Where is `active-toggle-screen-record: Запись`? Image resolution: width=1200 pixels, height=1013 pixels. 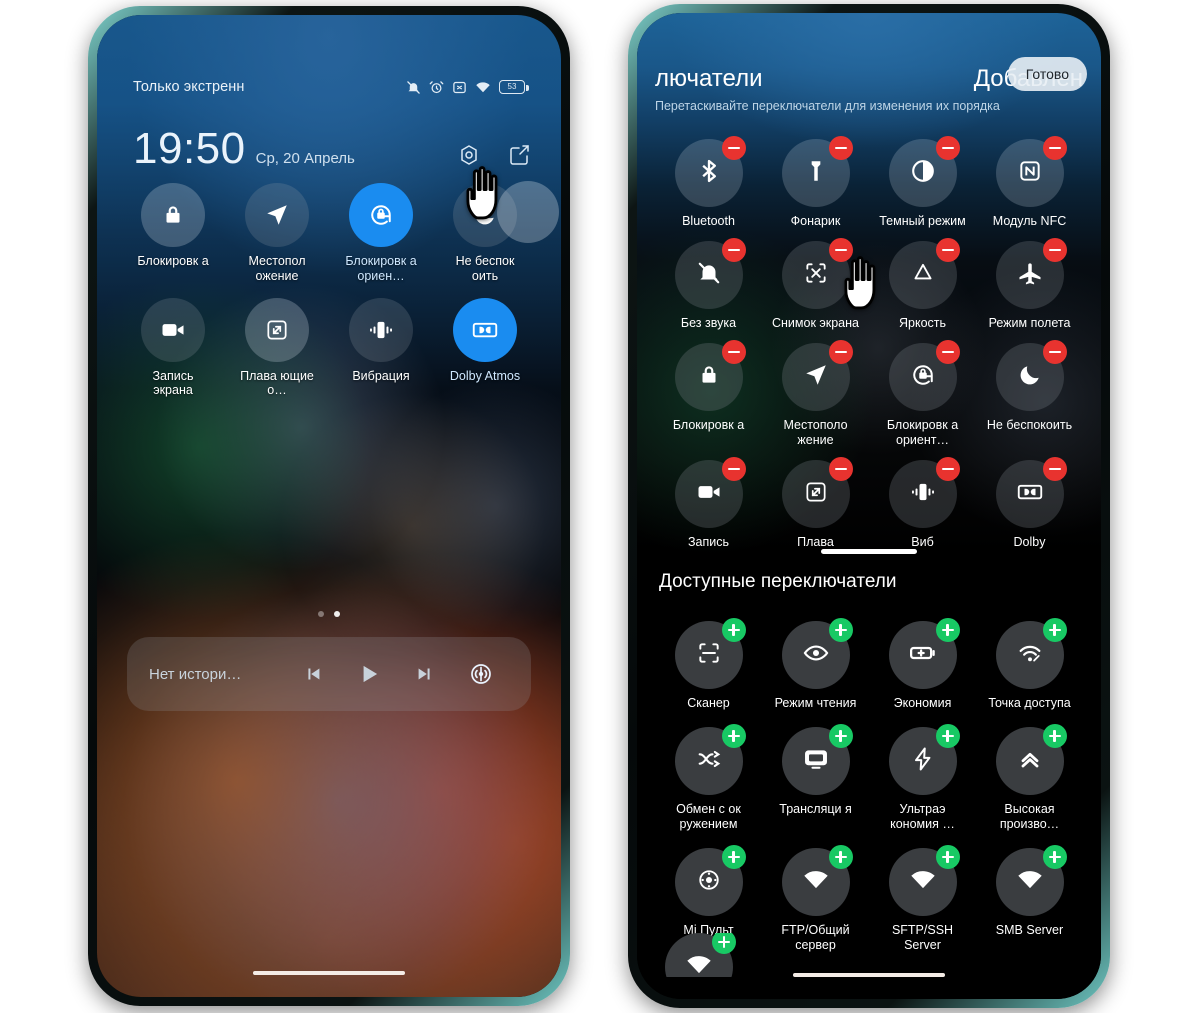
active-toggle-screen-record: Запись is located at coordinates (708, 503).